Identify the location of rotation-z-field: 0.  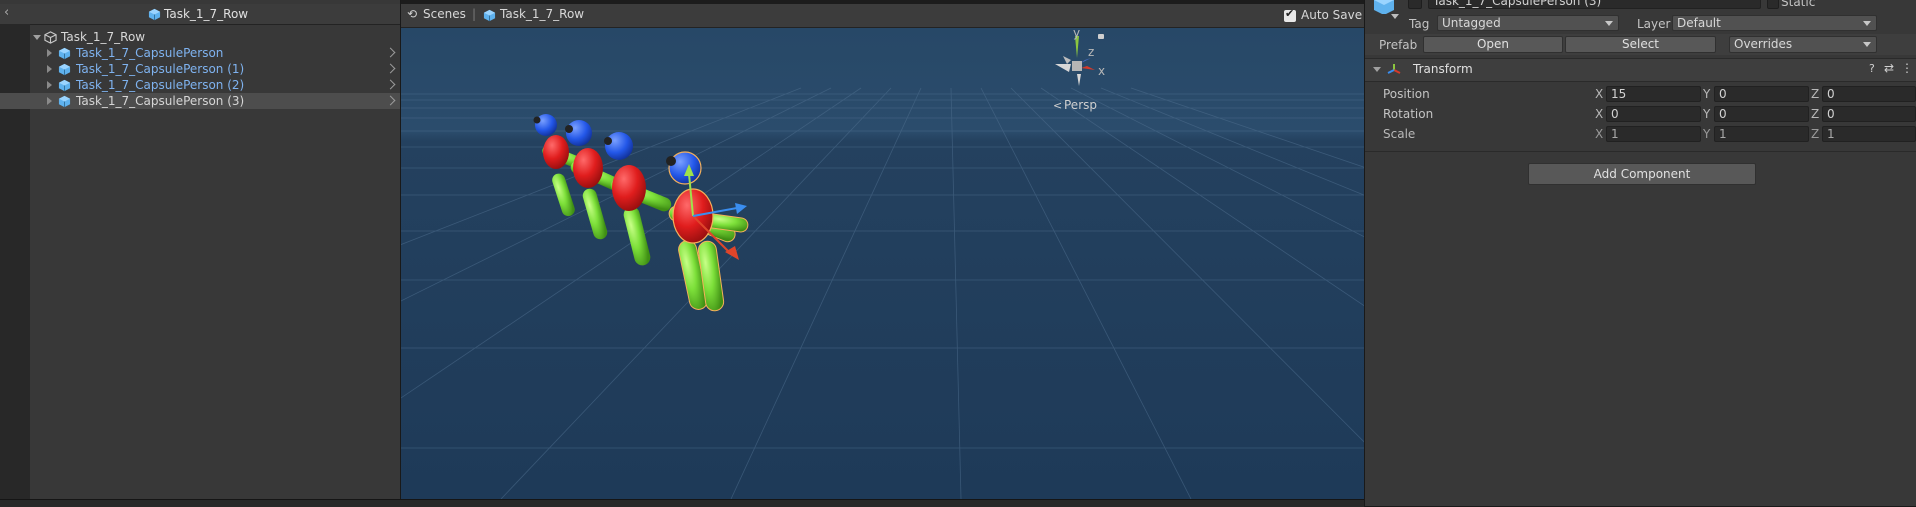
(1869, 114).